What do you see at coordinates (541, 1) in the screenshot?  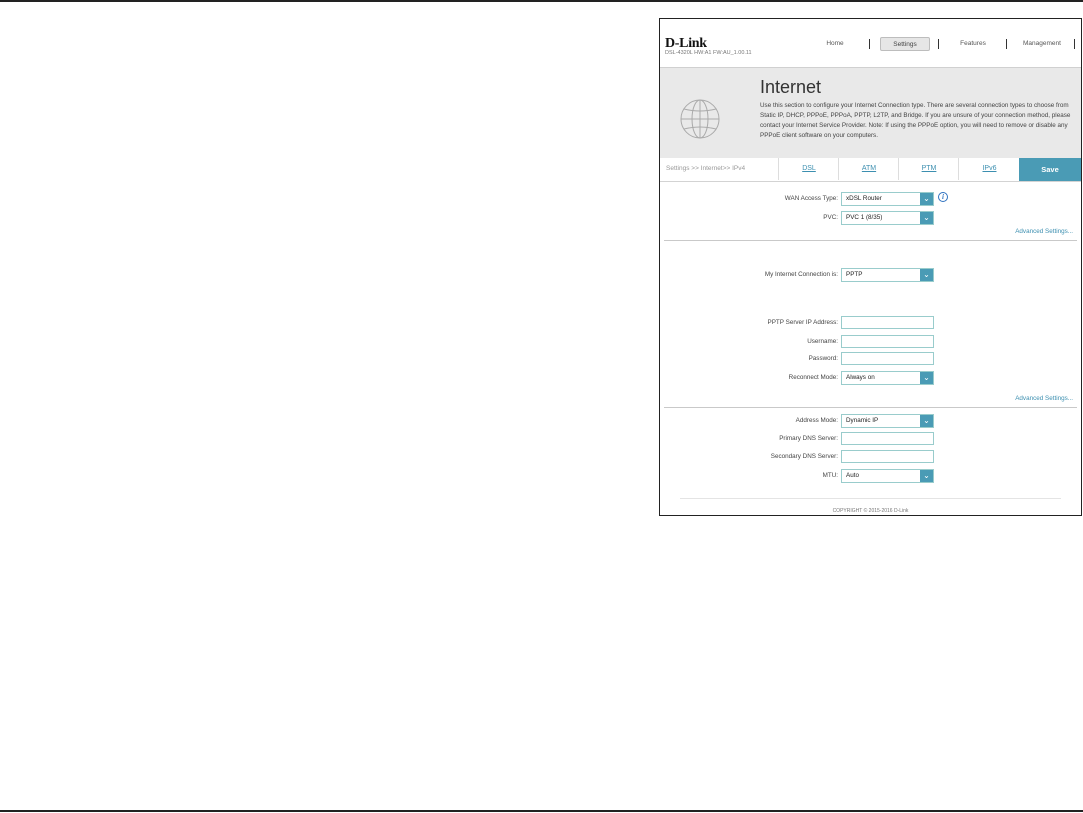 I see `page-top-rule` at bounding box center [541, 1].